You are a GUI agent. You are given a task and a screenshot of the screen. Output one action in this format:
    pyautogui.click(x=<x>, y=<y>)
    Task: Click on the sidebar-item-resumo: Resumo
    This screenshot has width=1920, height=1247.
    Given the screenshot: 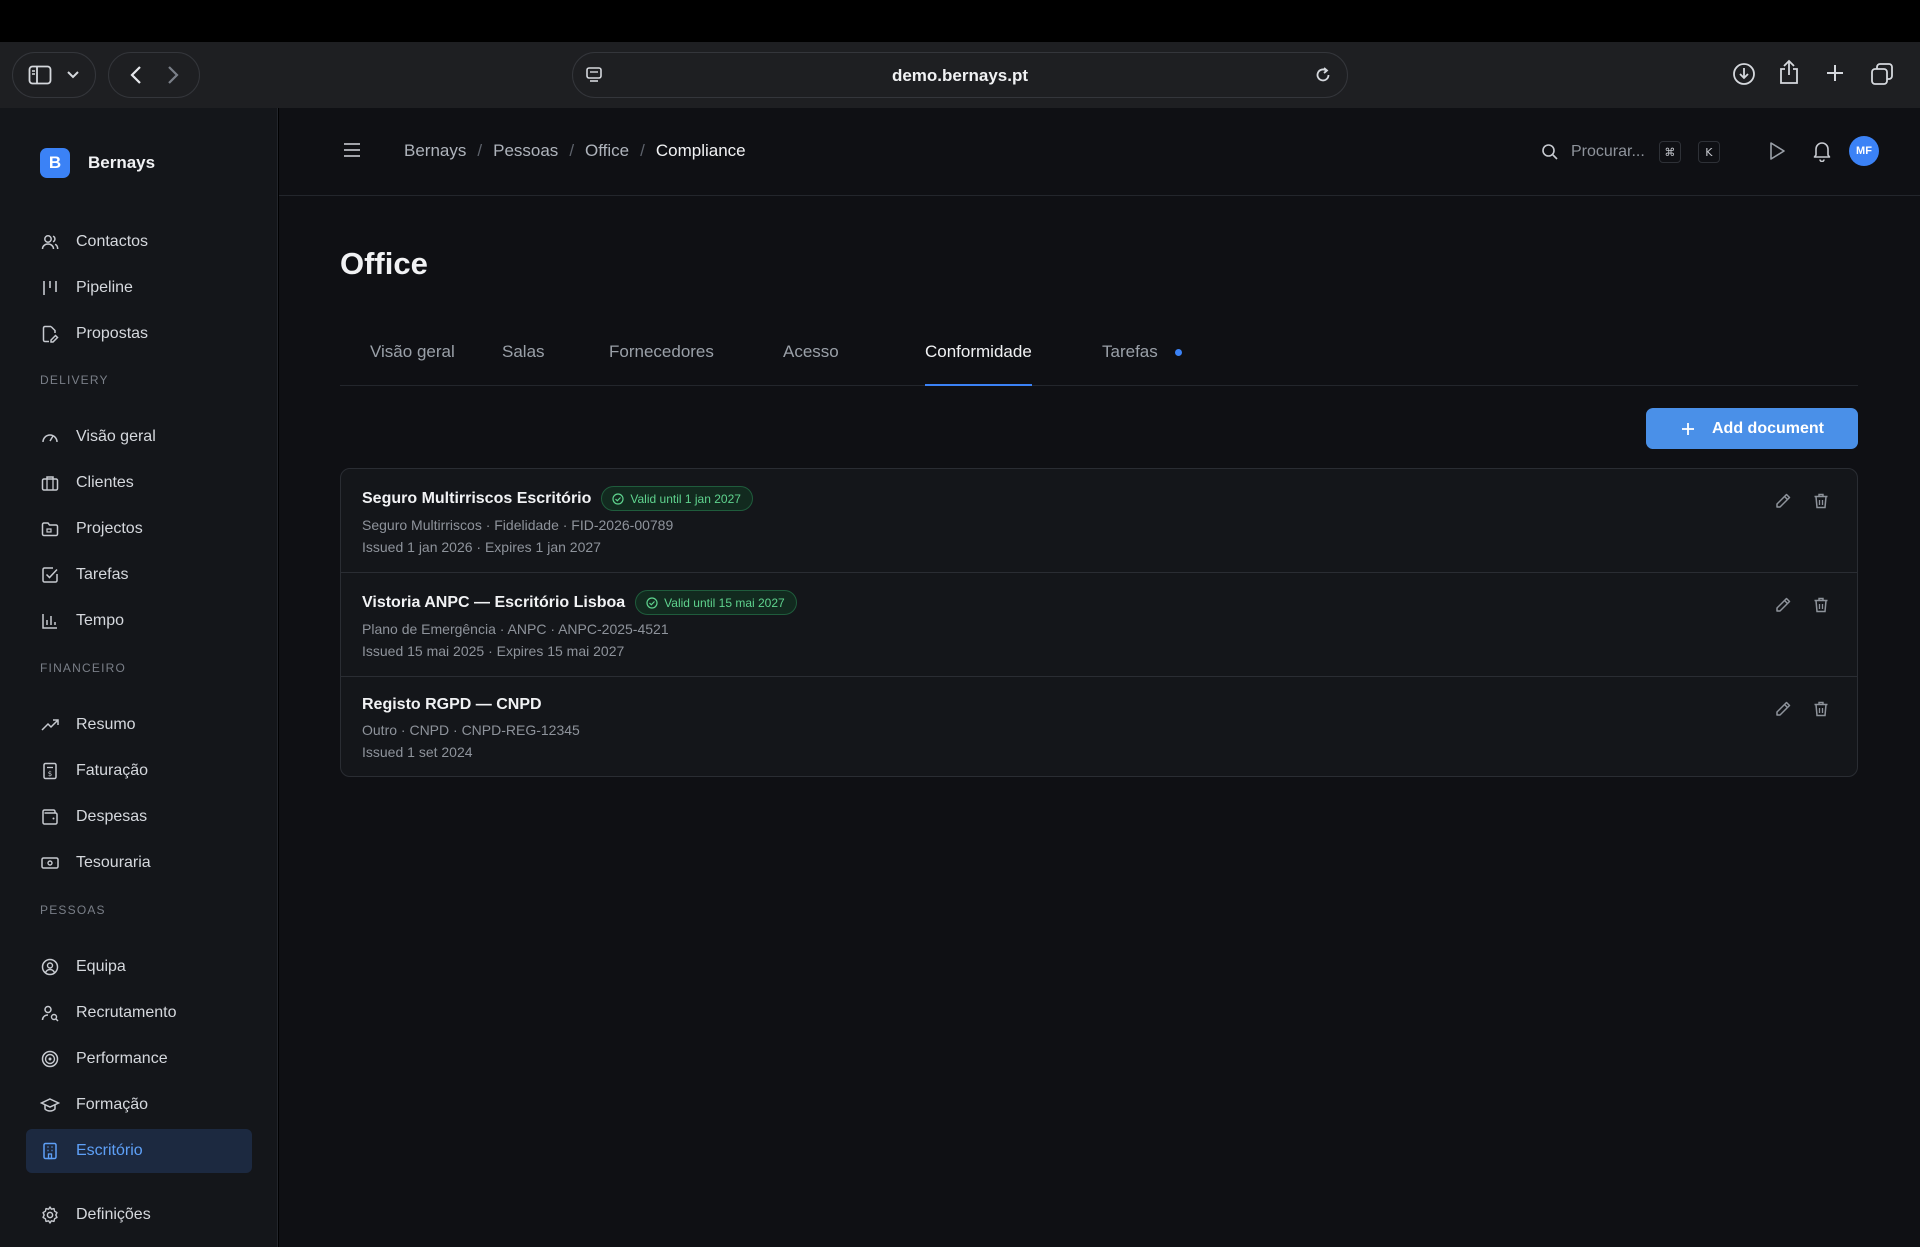 What is the action you would take?
    pyautogui.click(x=139, y=725)
    